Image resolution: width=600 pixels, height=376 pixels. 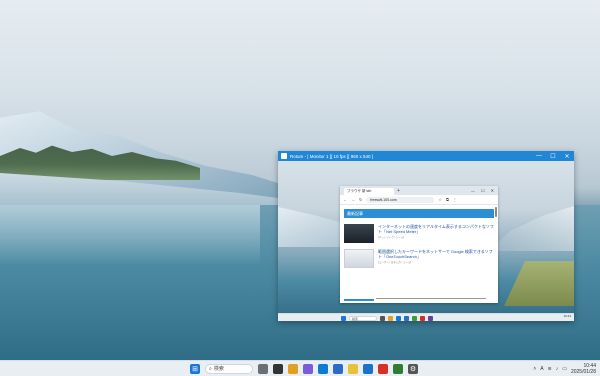 What do you see at coordinates (398, 318) in the screenshot?
I see `mini-edge-icon` at bounding box center [398, 318].